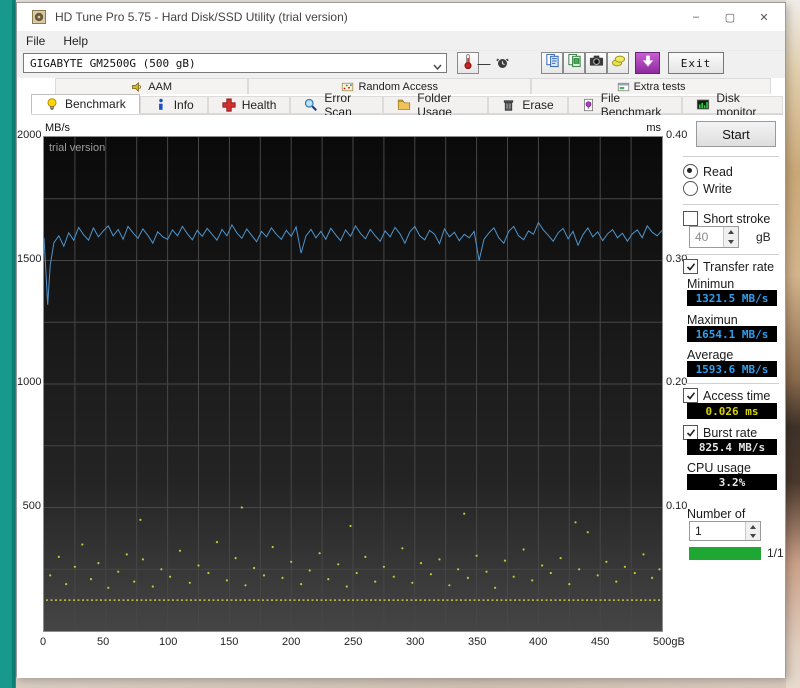  I want to click on write-radio, so click(690, 188).